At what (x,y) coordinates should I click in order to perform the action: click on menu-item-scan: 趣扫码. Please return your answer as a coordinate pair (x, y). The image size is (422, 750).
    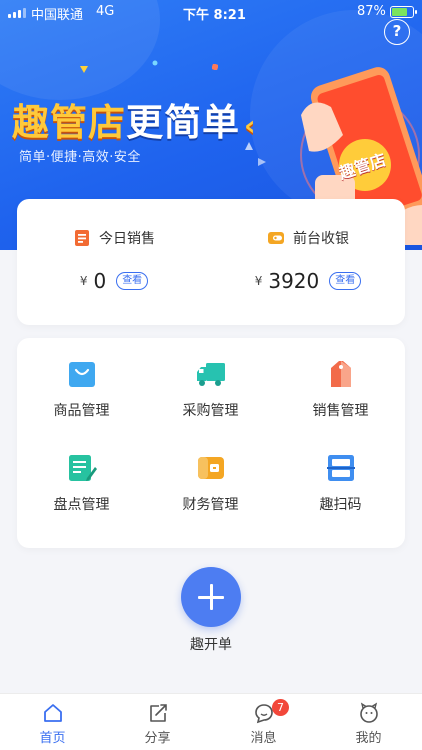
    Looking at the image, I should click on (340, 477).